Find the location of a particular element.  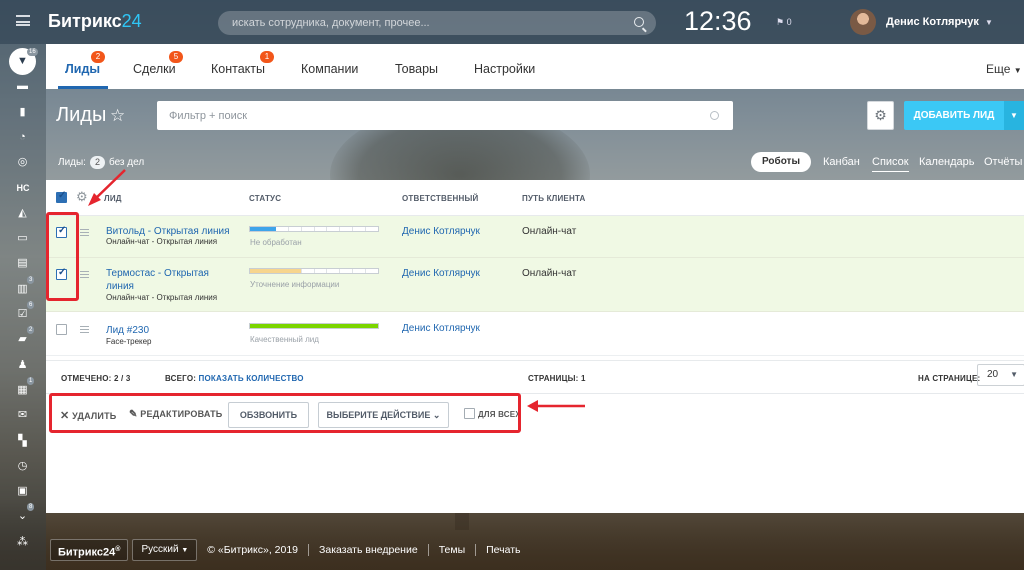

menu-icon is located at coordinates (23, 20).